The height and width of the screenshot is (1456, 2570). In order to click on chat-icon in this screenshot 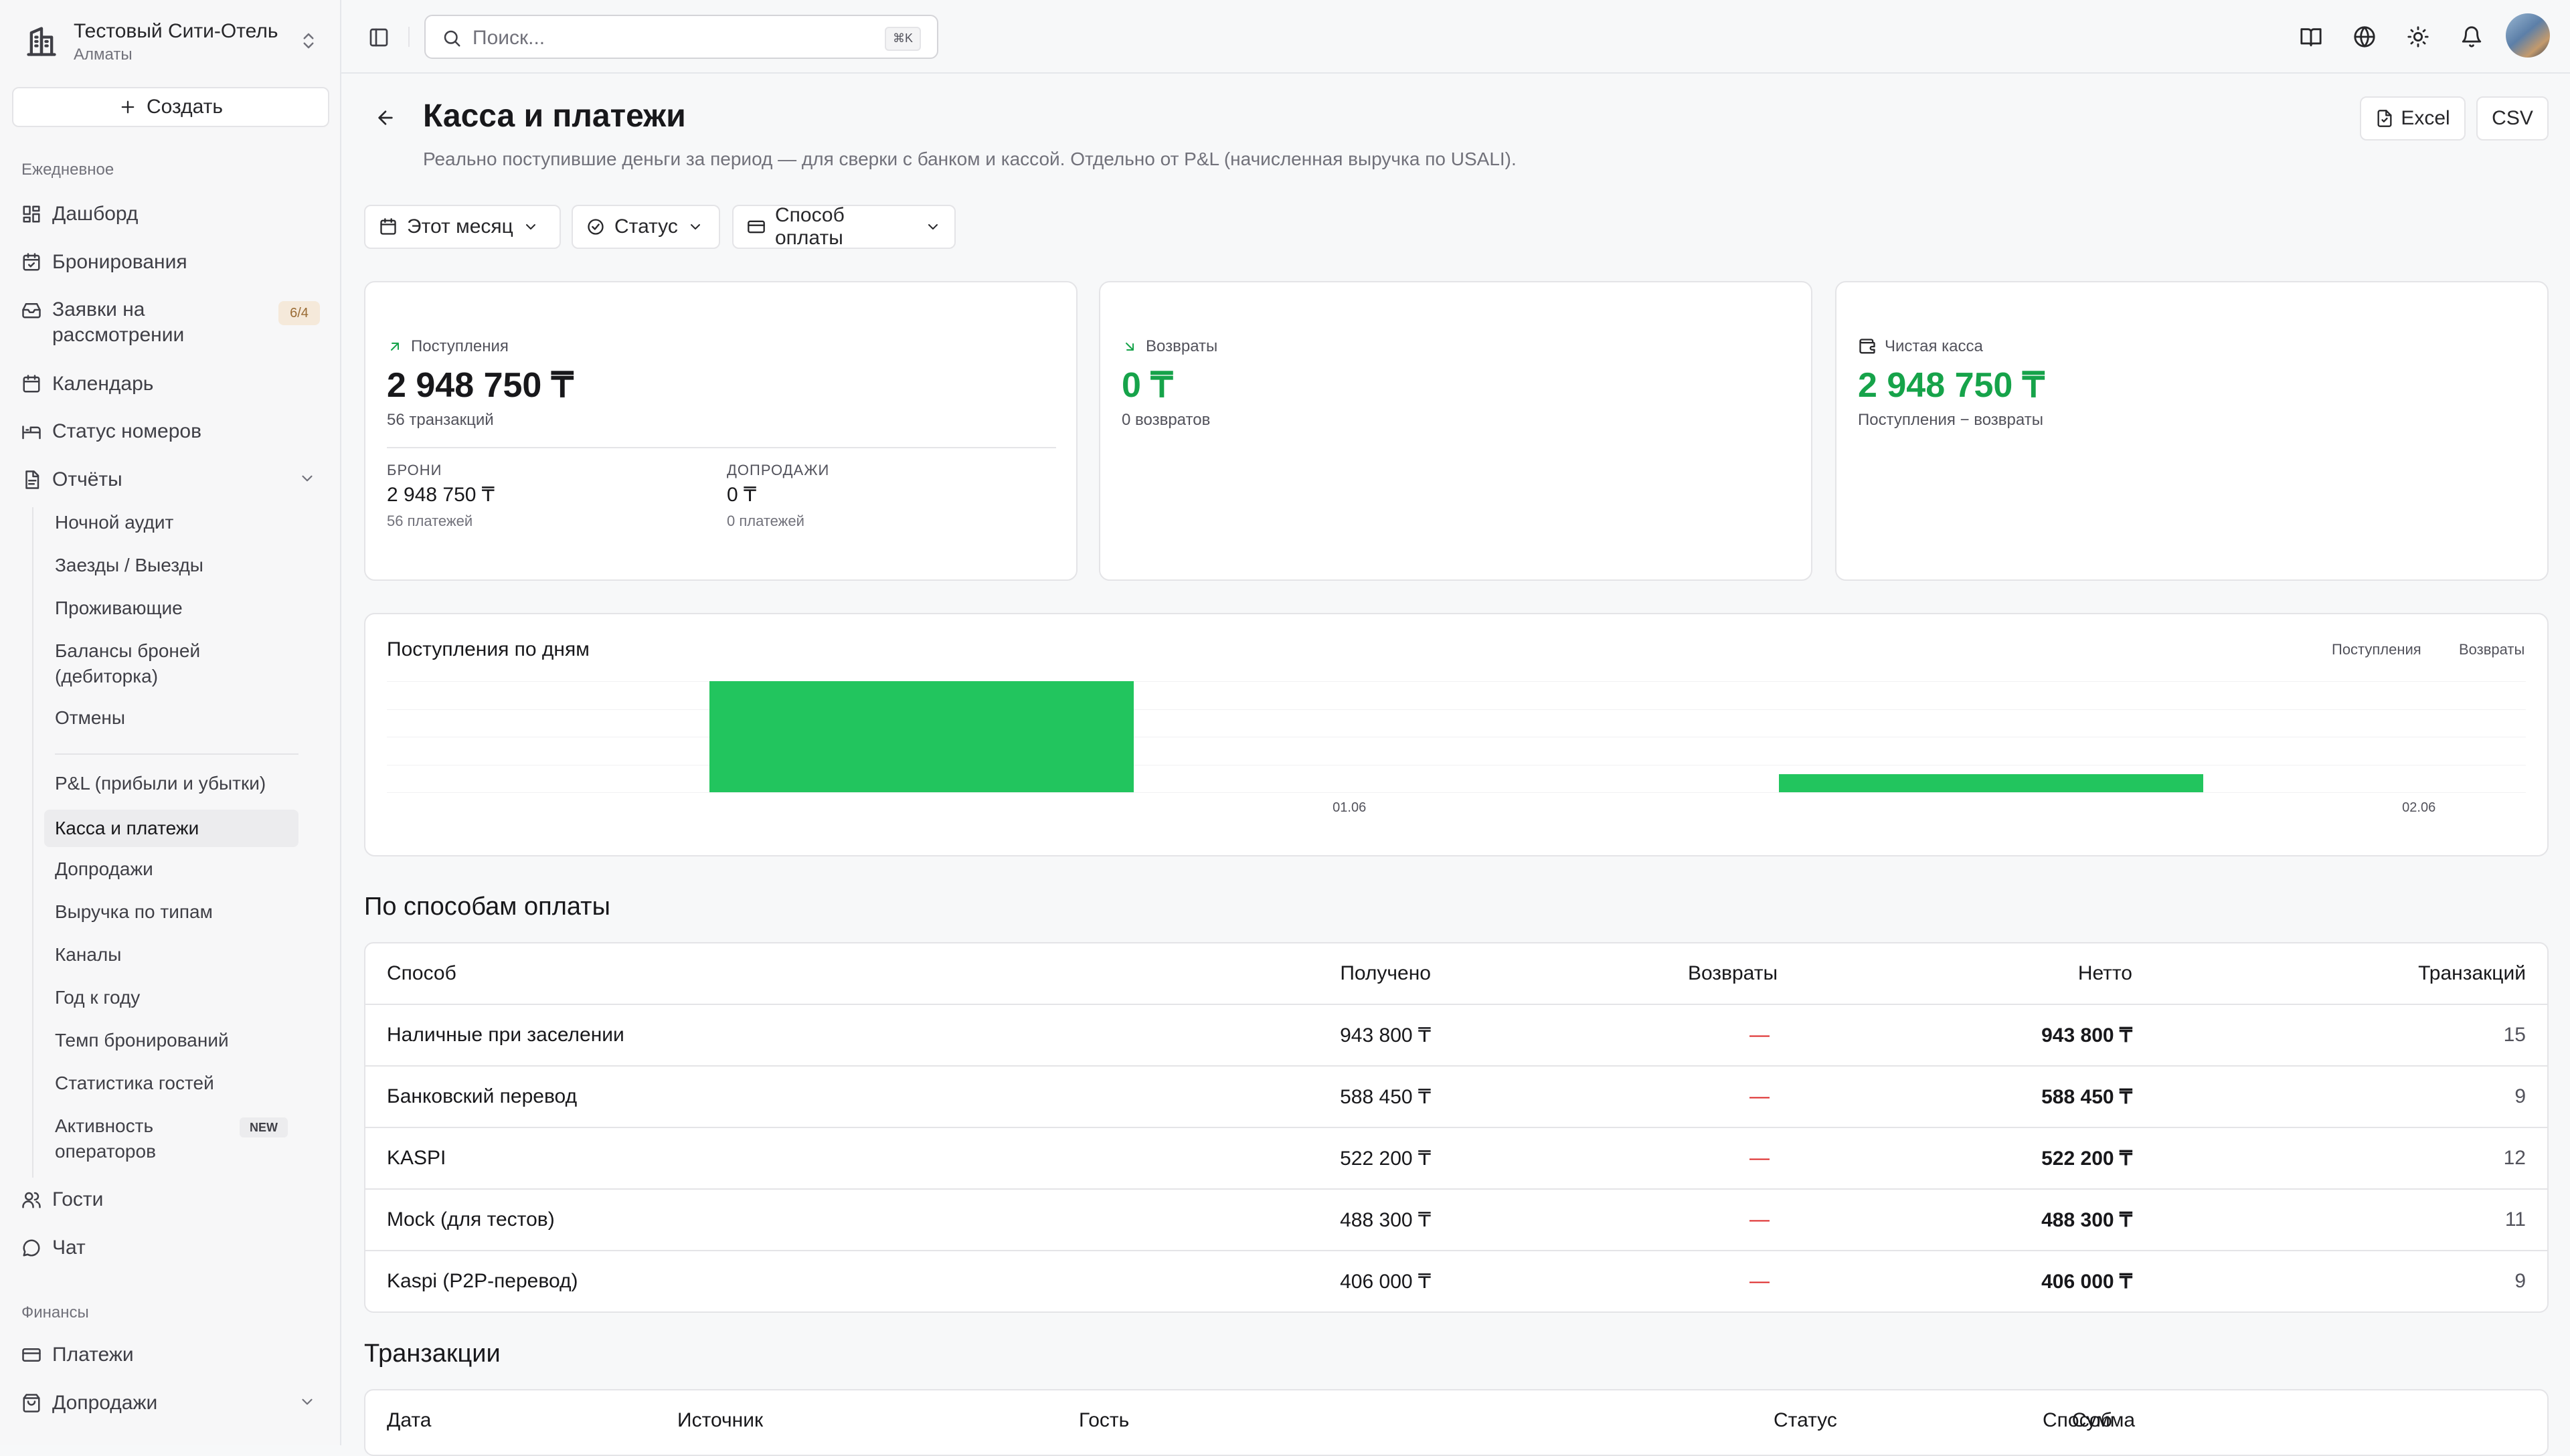, I will do `click(32, 1248)`.